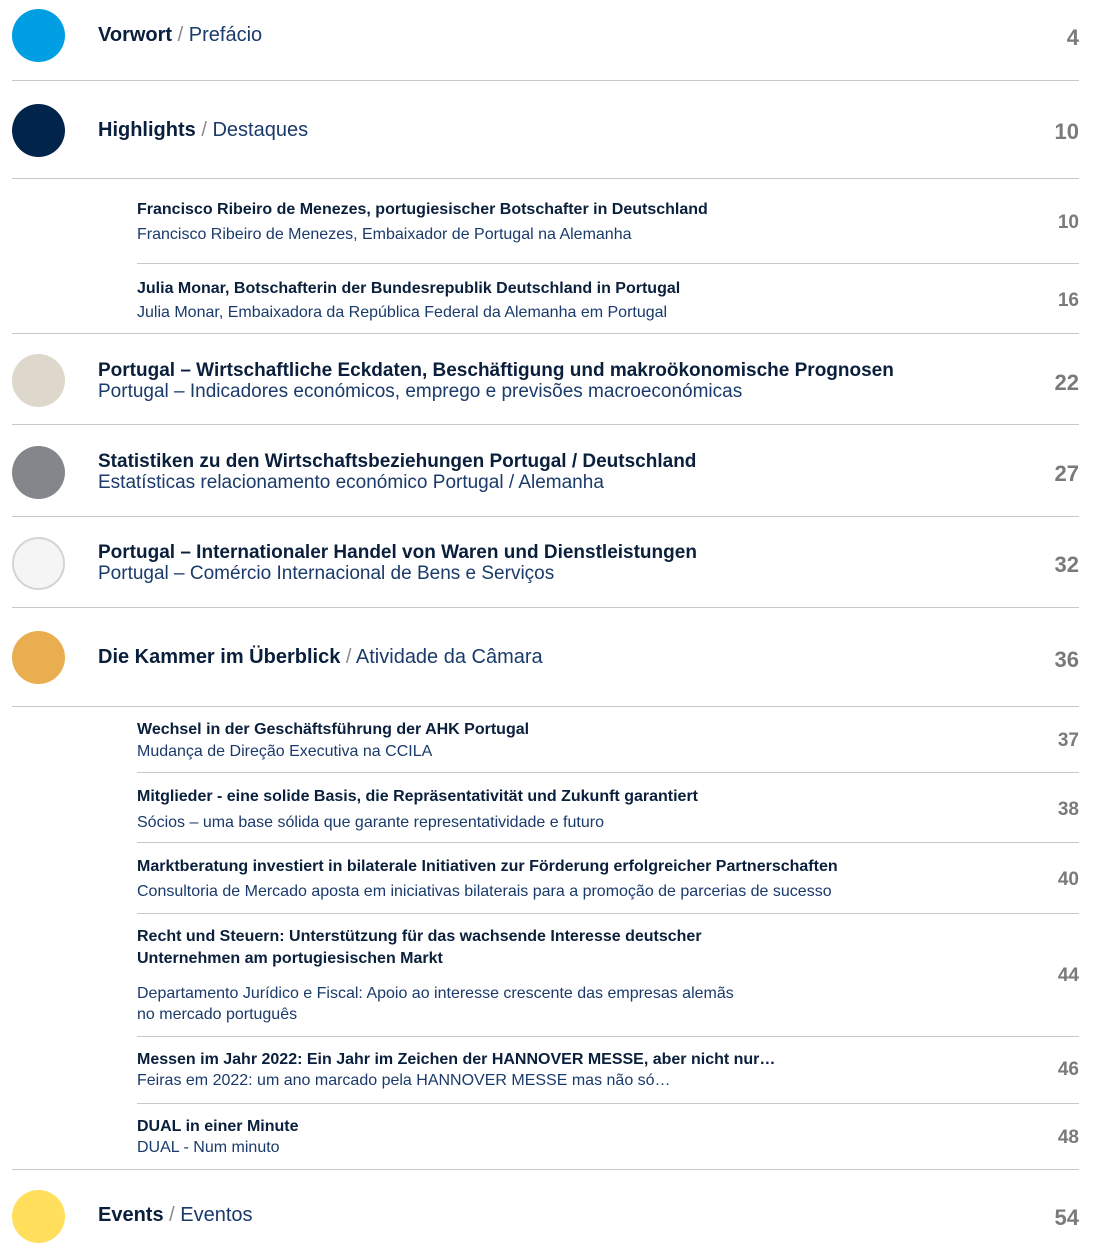 This screenshot has height=1254, width=1095. What do you see at coordinates (1066, 659) in the screenshot?
I see `page-number: 36` at bounding box center [1066, 659].